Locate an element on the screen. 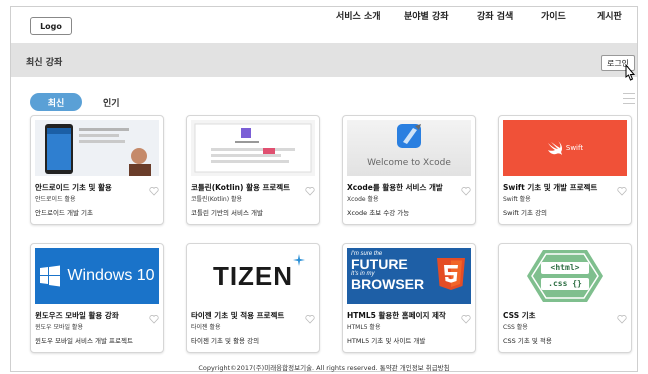 The height and width of the screenshot is (374, 648). nav-service-intro: 서비스 소개 is located at coordinates (358, 15).